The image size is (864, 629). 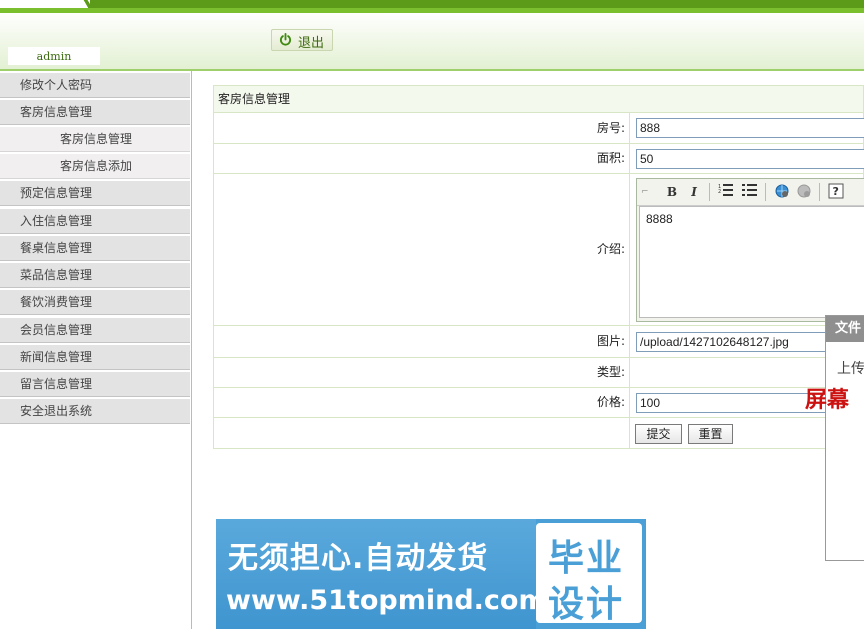 I want to click on image-label: 图片:, so click(x=422, y=341).